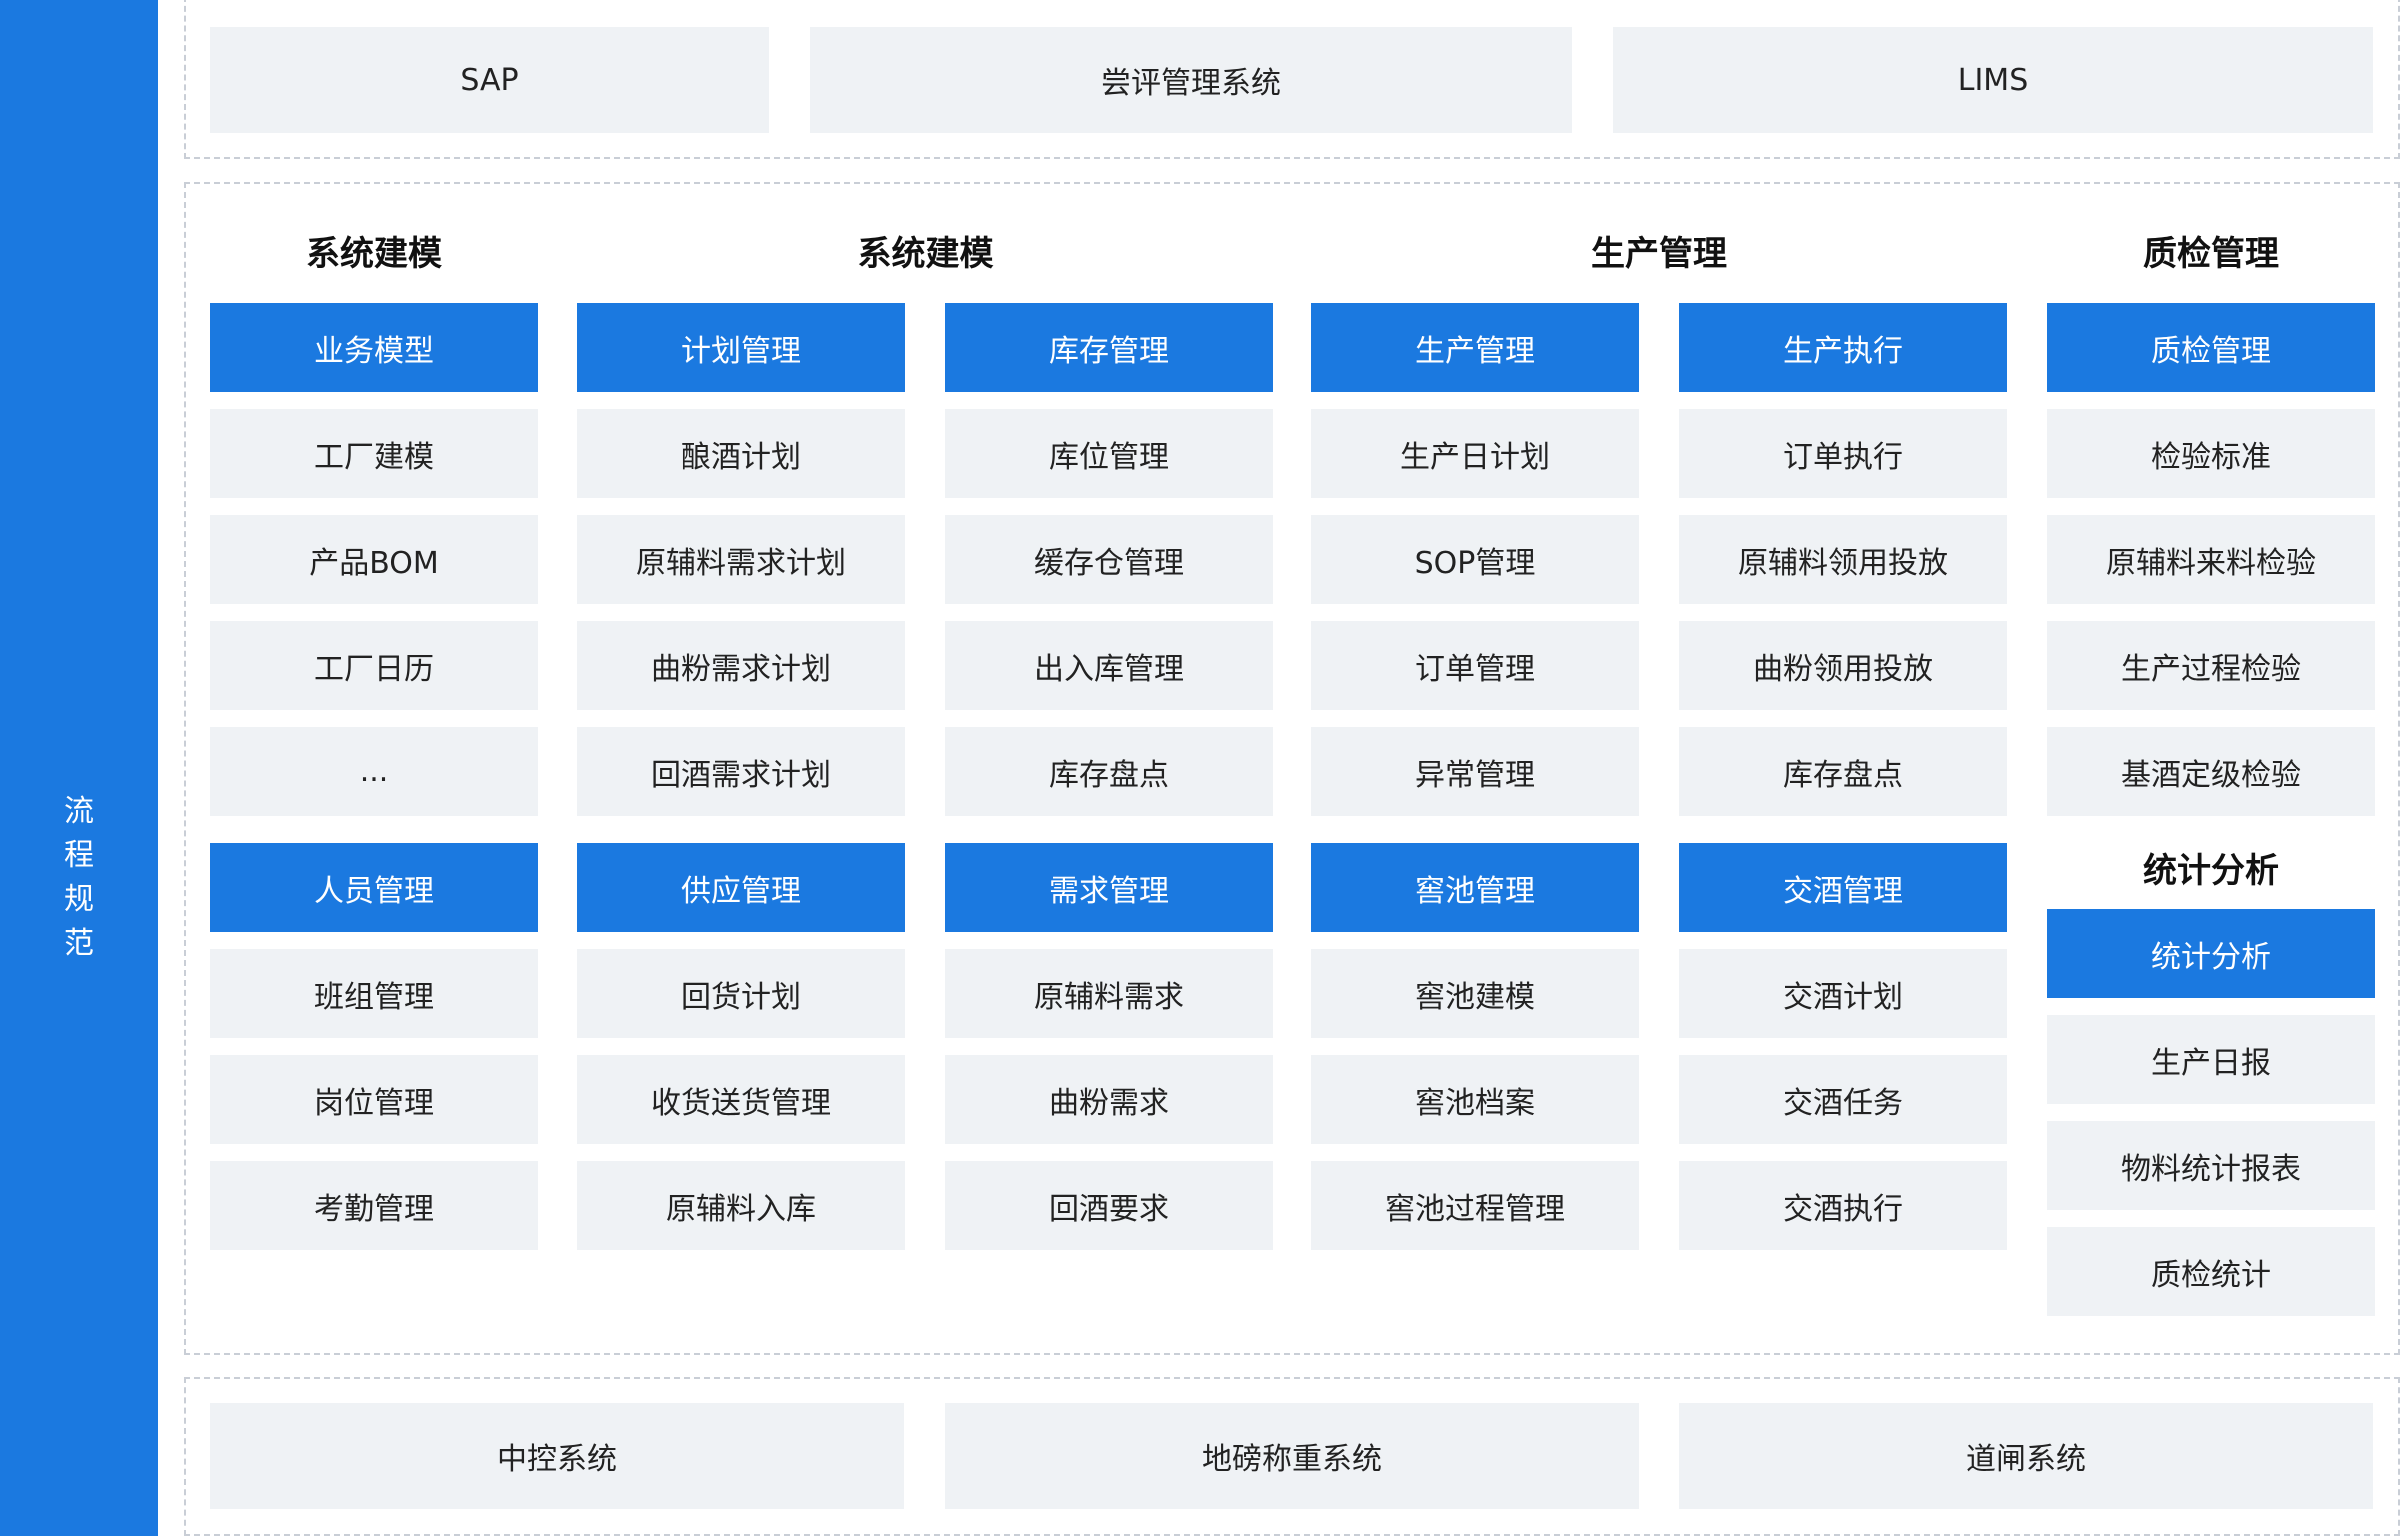 The image size is (2400, 1536). What do you see at coordinates (1109, 453) in the screenshot?
I see `module-item: 库位管理` at bounding box center [1109, 453].